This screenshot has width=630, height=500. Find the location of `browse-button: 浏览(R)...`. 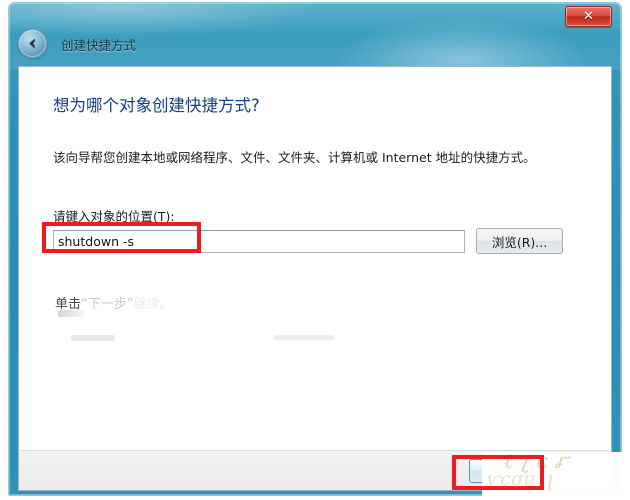

browse-button: 浏览(R)... is located at coordinates (519, 241).